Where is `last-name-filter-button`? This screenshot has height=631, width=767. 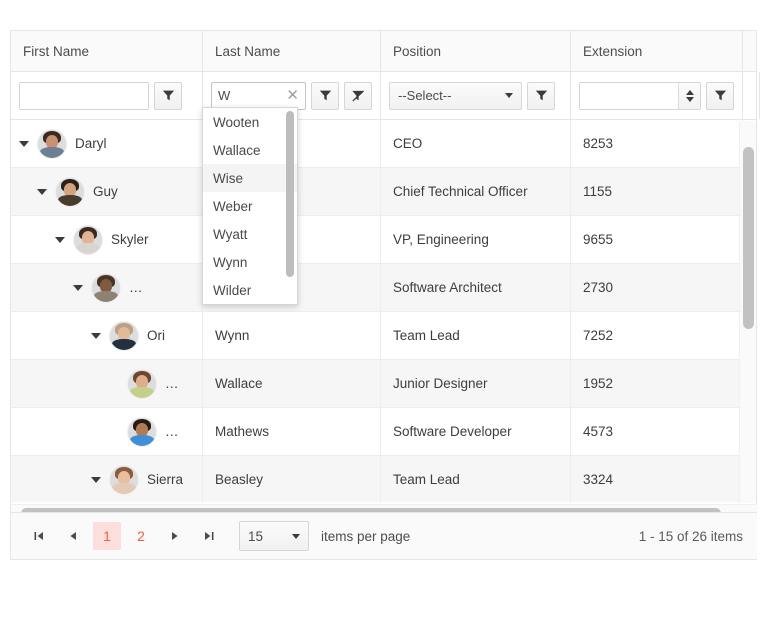
last-name-filter-button is located at coordinates (325, 95).